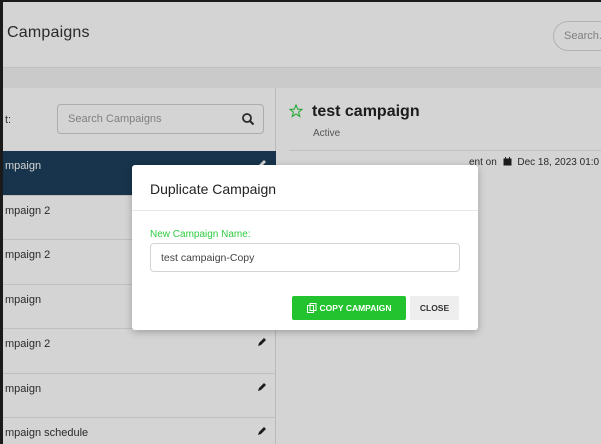 This screenshot has height=444, width=601. Describe the element at coordinates (434, 308) in the screenshot. I see `close-button: CLOSE` at that location.